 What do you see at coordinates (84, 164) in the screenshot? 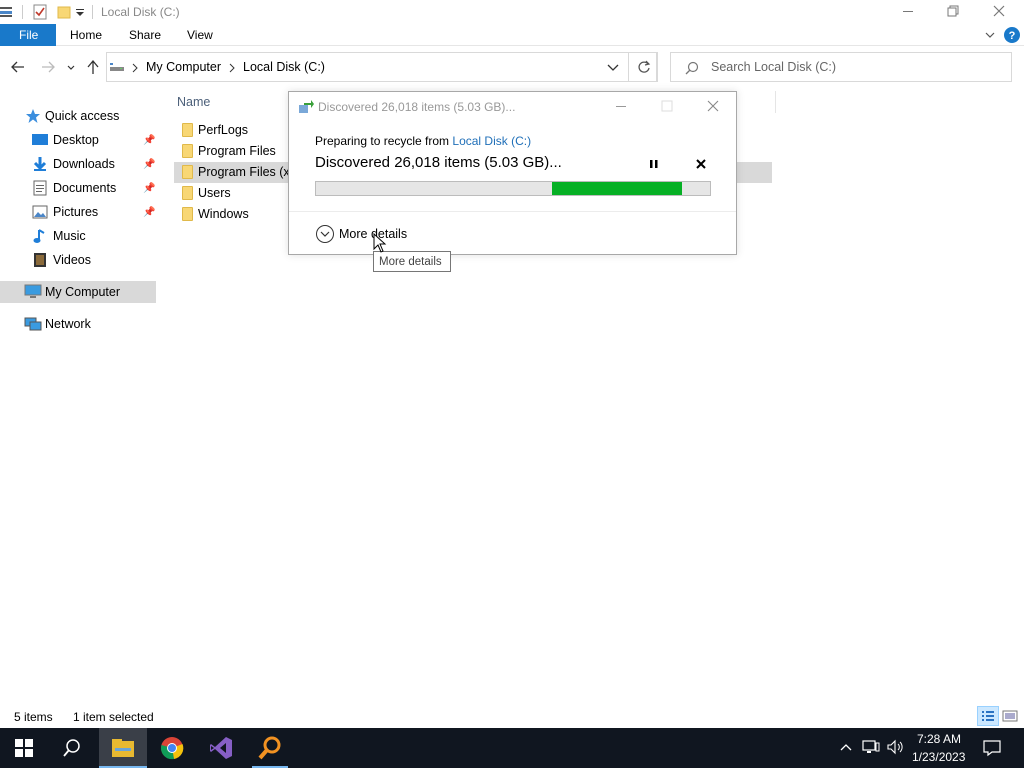
I see `nav-item-label: Downloads` at bounding box center [84, 164].